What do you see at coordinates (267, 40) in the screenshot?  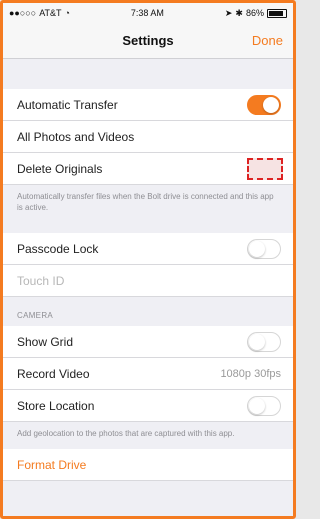 I see `done-button: Done` at bounding box center [267, 40].